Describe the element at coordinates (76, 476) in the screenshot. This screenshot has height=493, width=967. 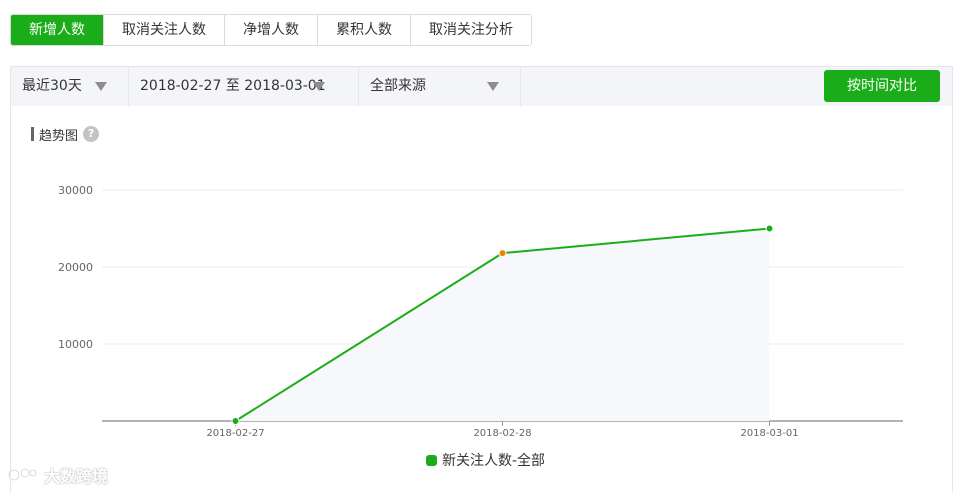
I see `watermark-text: 大数跨境` at that location.